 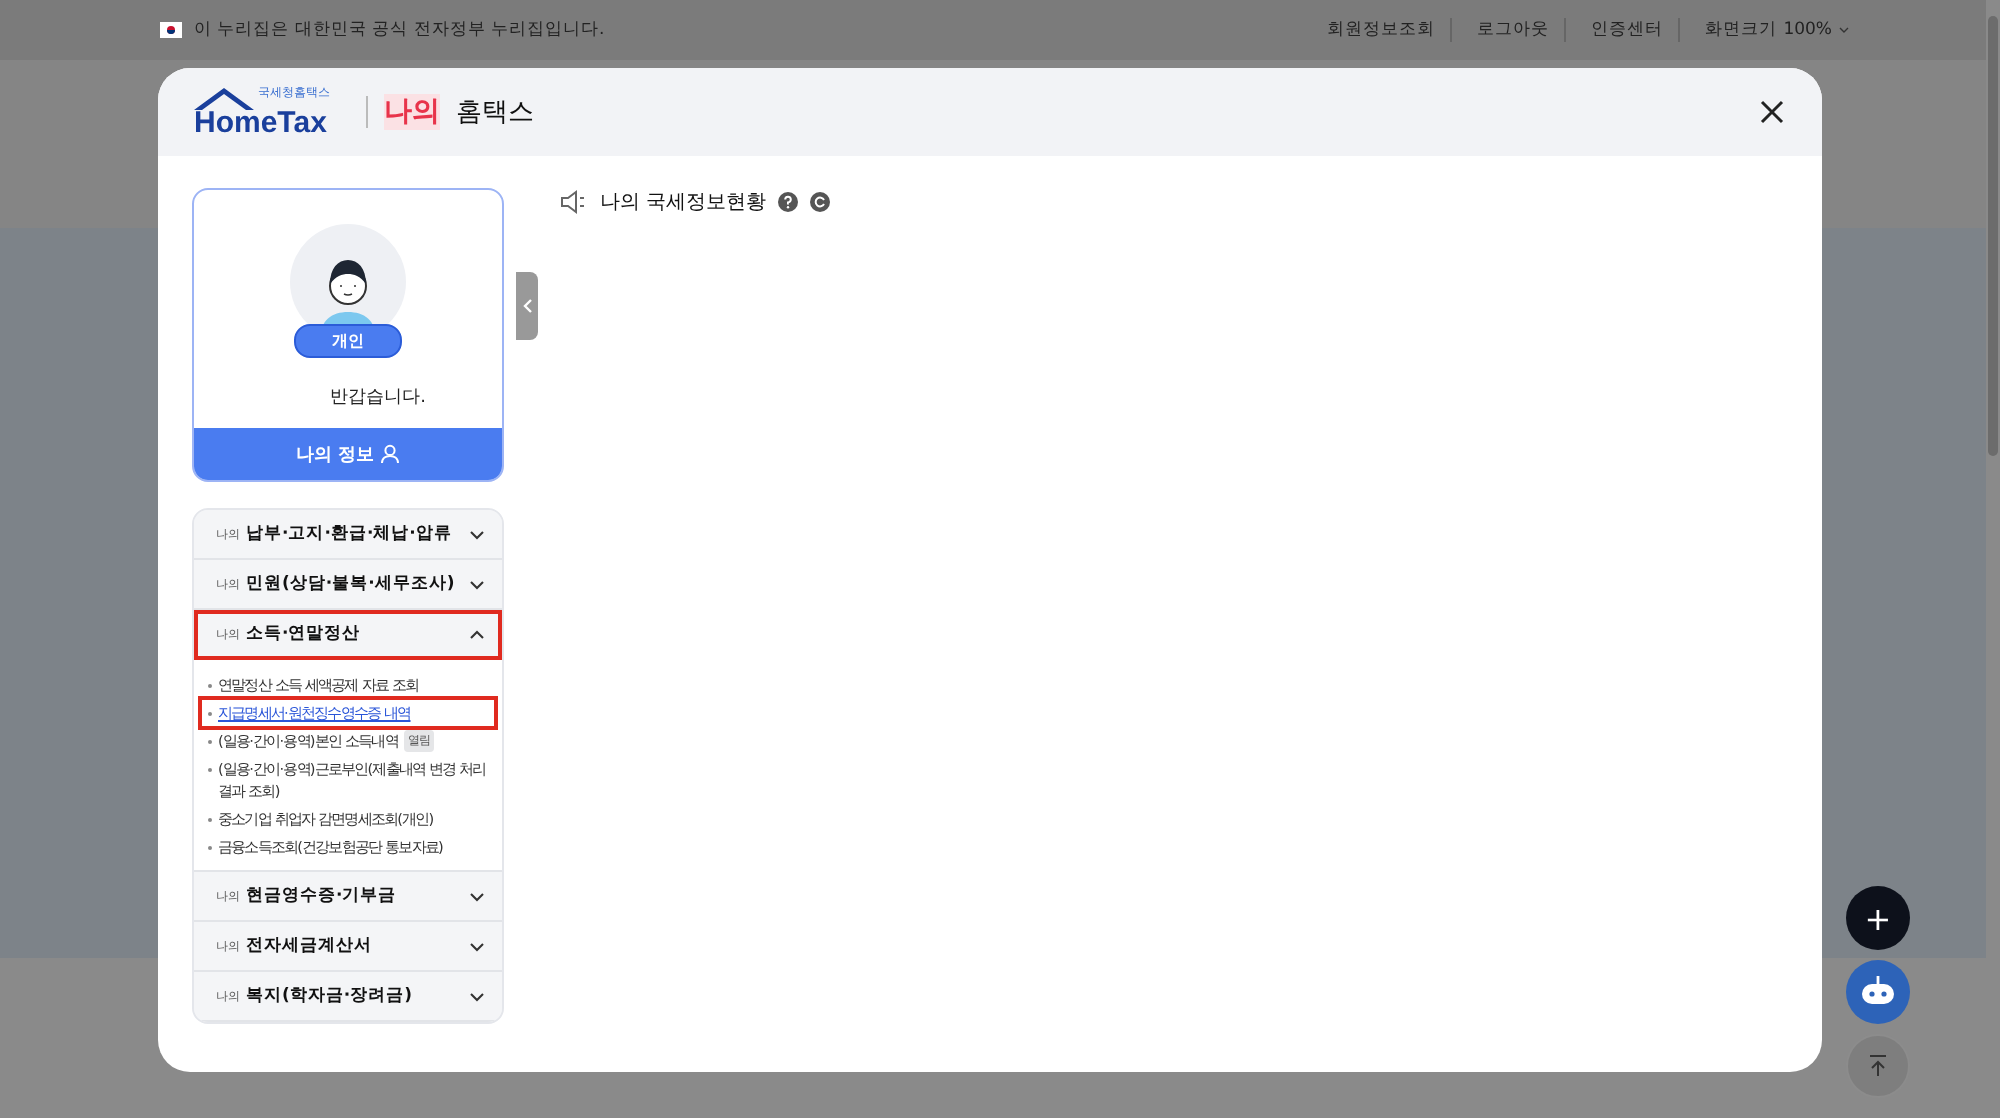 What do you see at coordinates (171, 30) in the screenshot?
I see `flag-icon` at bounding box center [171, 30].